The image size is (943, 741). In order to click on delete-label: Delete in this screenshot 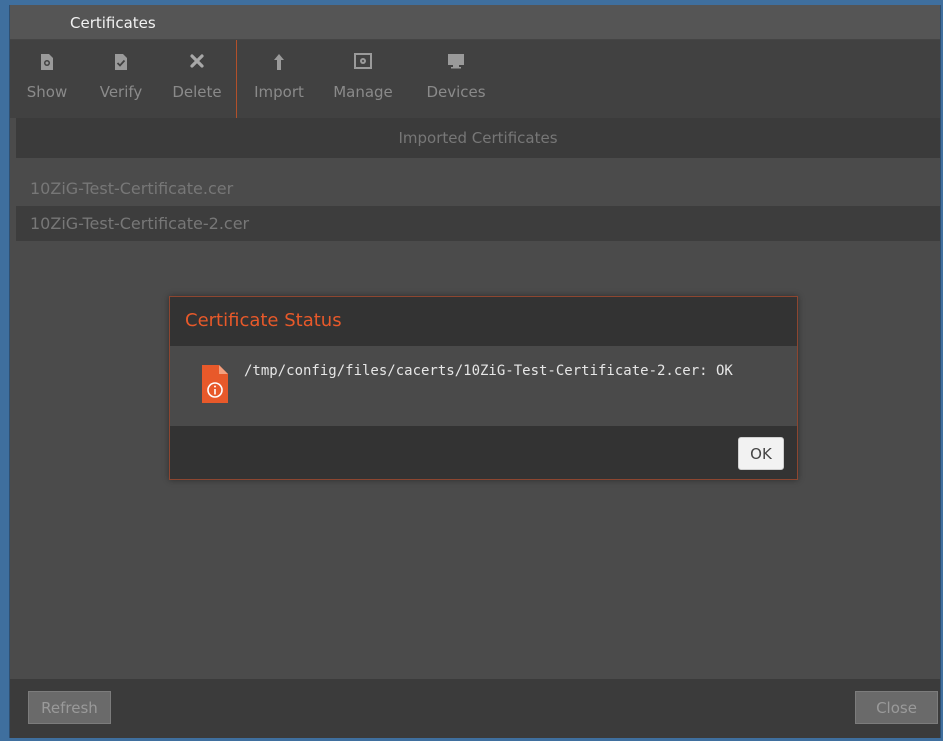, I will do `click(197, 92)`.